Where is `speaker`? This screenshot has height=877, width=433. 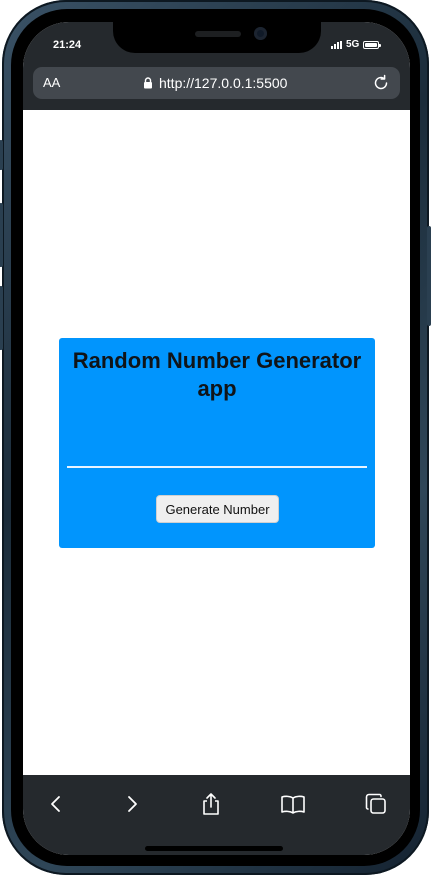
speaker is located at coordinates (218, 34).